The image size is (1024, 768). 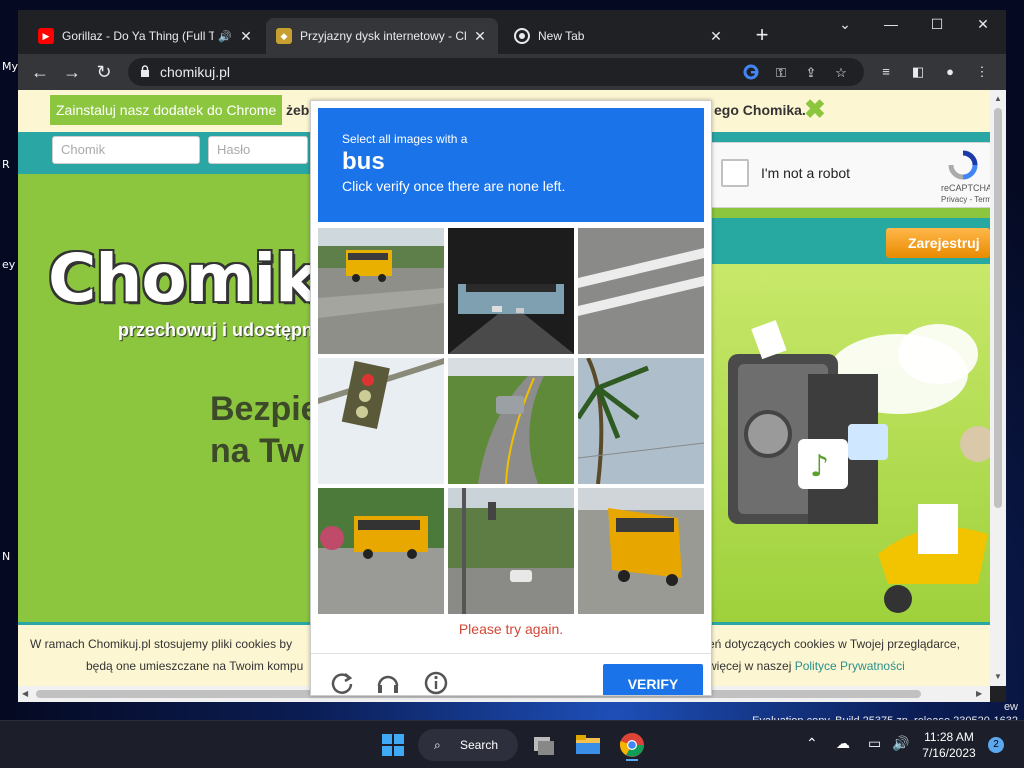 What do you see at coordinates (949, 753) in the screenshot?
I see `clock-date: 7/16/2023` at bounding box center [949, 753].